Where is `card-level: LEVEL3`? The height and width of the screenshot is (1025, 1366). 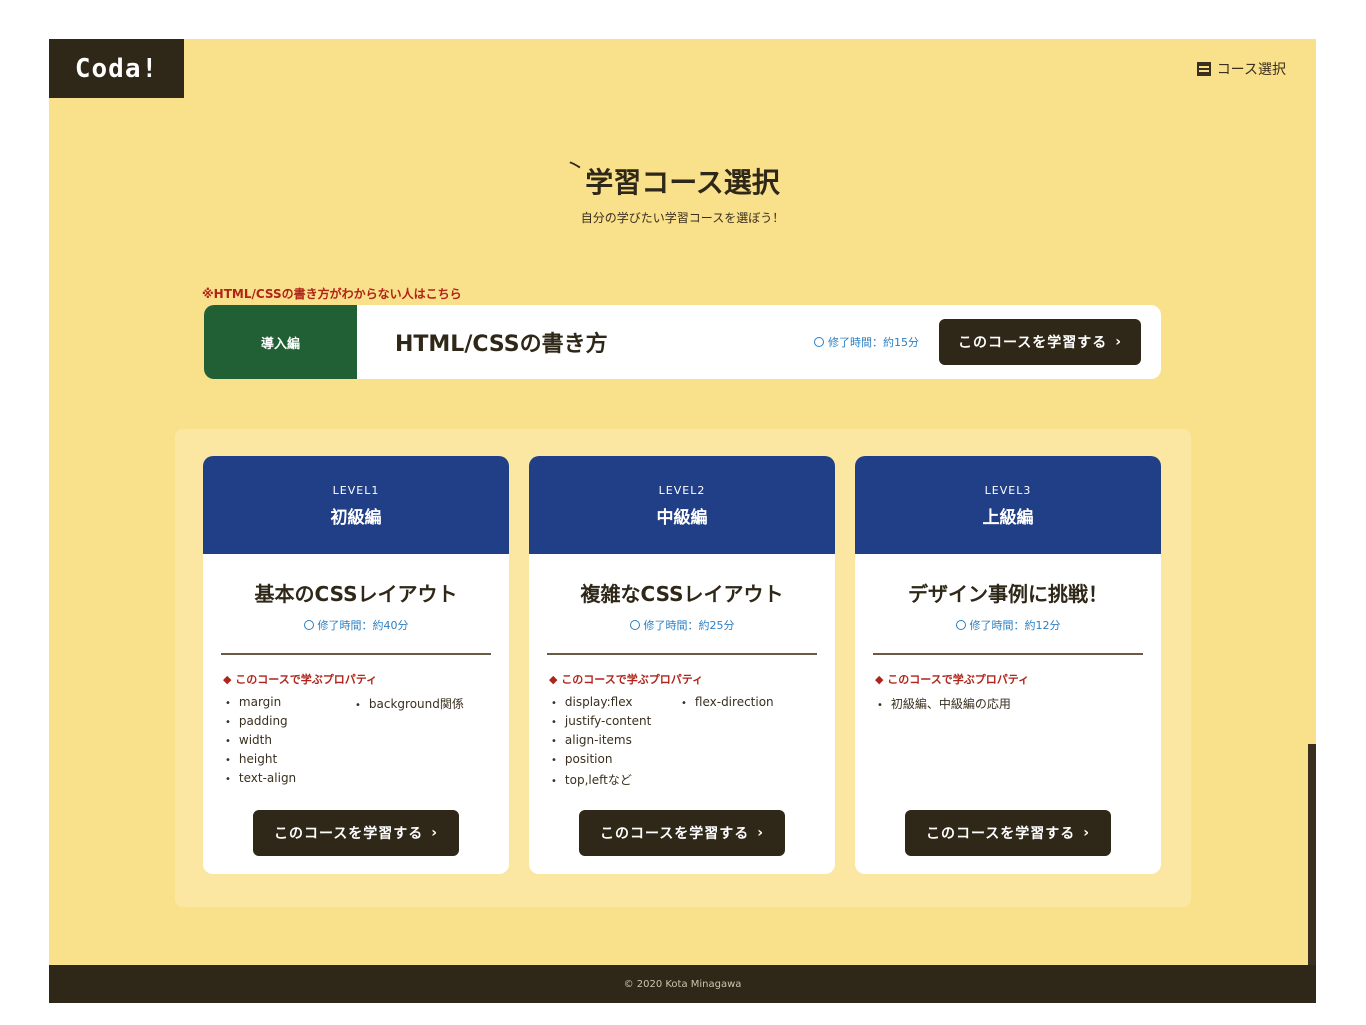 card-level: LEVEL3 is located at coordinates (1008, 490).